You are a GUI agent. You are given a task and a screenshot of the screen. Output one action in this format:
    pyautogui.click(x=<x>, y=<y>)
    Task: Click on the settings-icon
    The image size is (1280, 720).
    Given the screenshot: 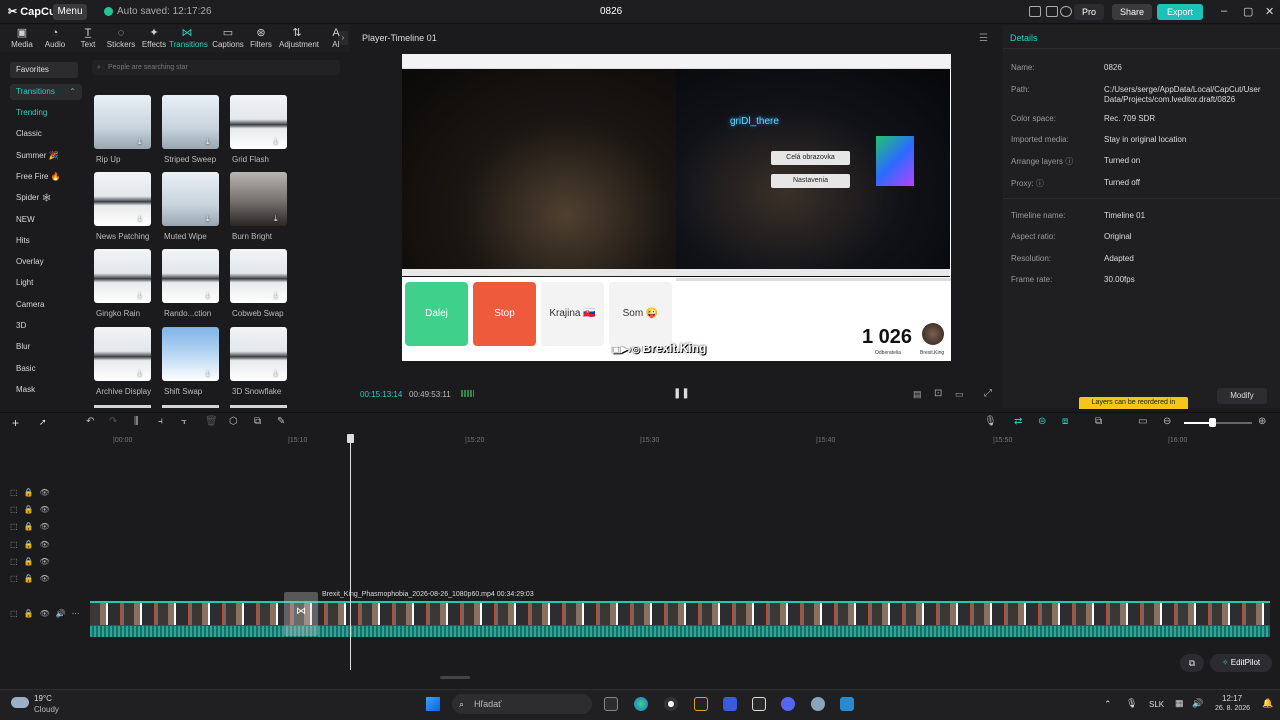 What is the action you would take?
    pyautogui.click(x=1066, y=11)
    